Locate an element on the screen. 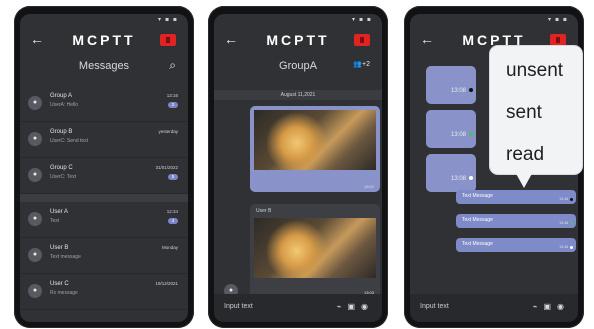 The height and width of the screenshot is (329, 594). sub-bar: Messages ⌕ is located at coordinates (104, 67).